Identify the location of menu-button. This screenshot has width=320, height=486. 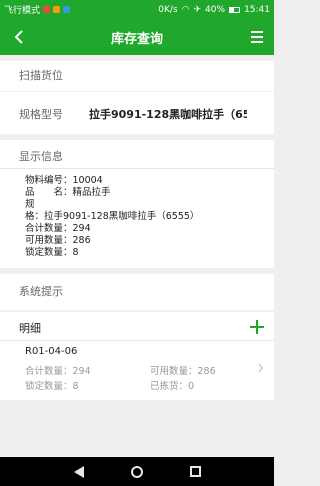
(257, 37).